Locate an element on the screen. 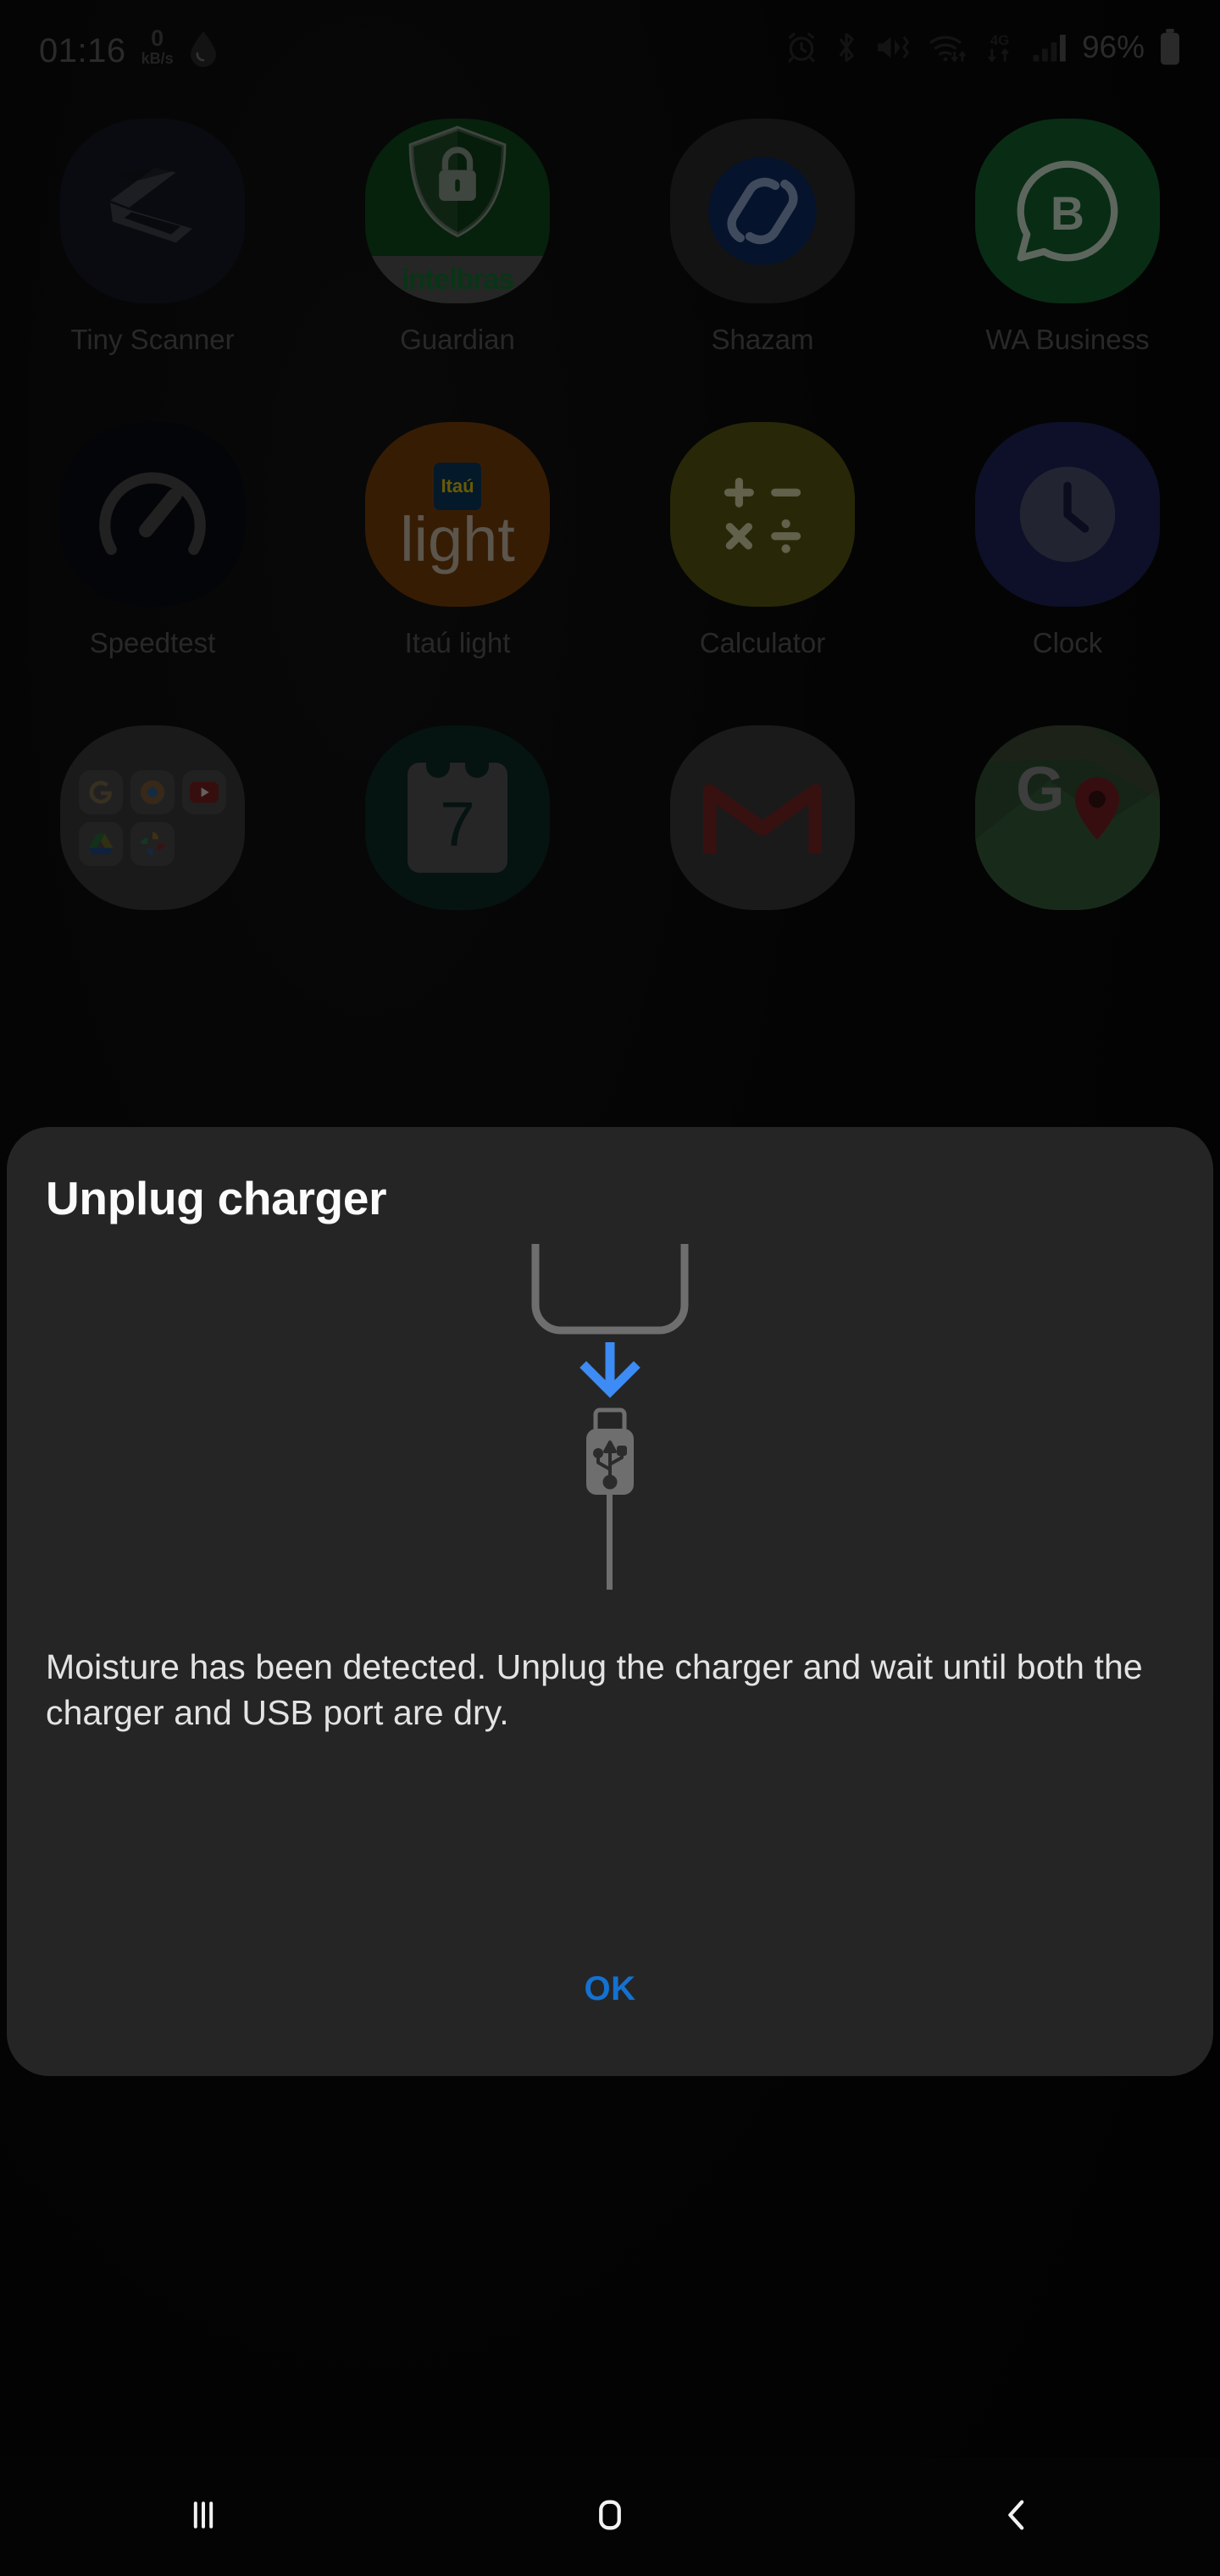 Image resolution: width=1220 pixels, height=2576 pixels. illustration-svg is located at coordinates (610, 1417).